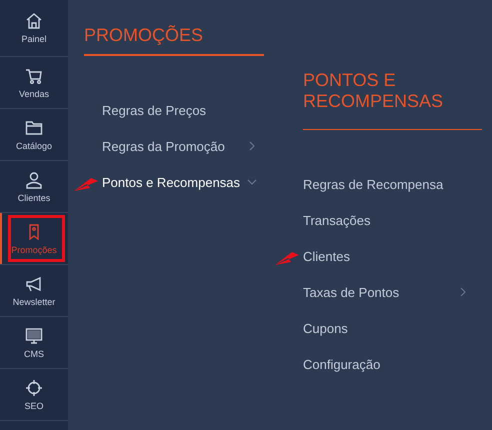 Image resolution: width=492 pixels, height=430 pixels. I want to click on folder-icon, so click(34, 127).